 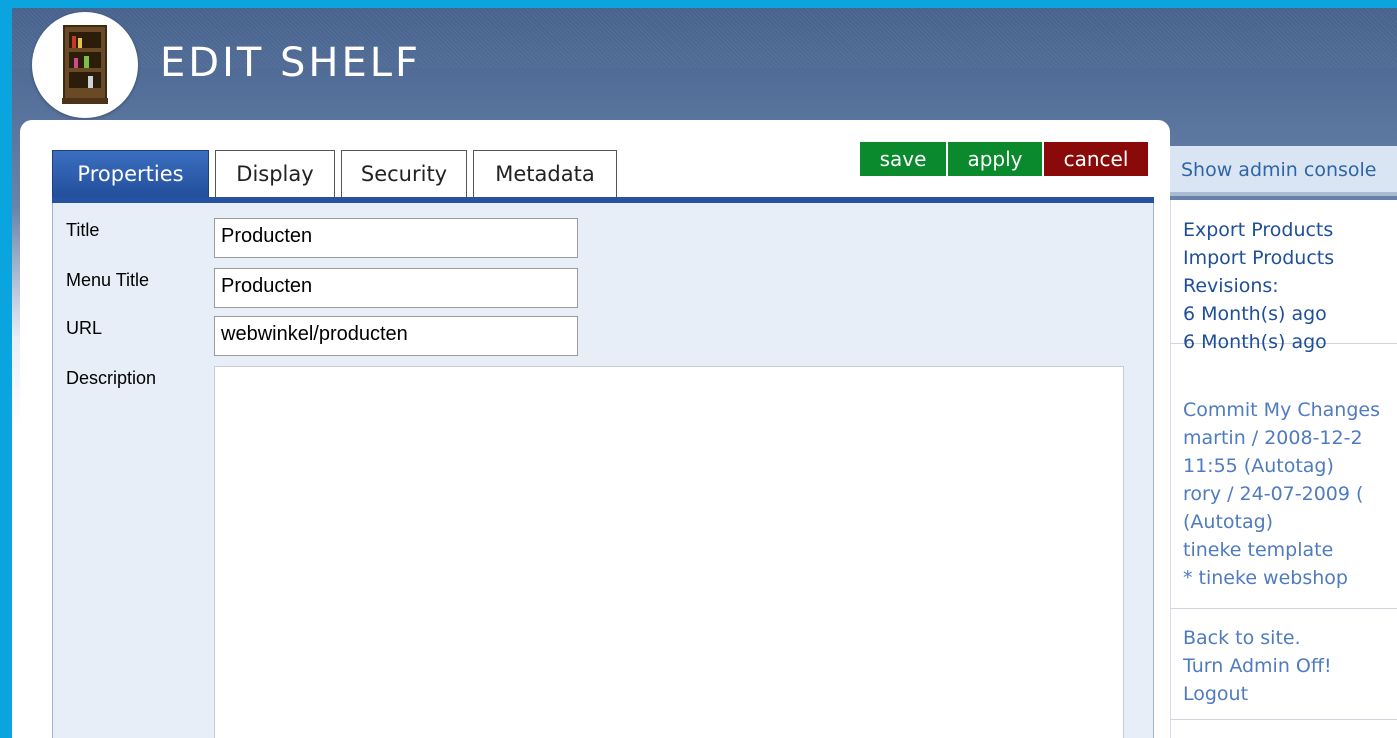 I want to click on tag-entry: tineke template, so click(x=1284, y=550).